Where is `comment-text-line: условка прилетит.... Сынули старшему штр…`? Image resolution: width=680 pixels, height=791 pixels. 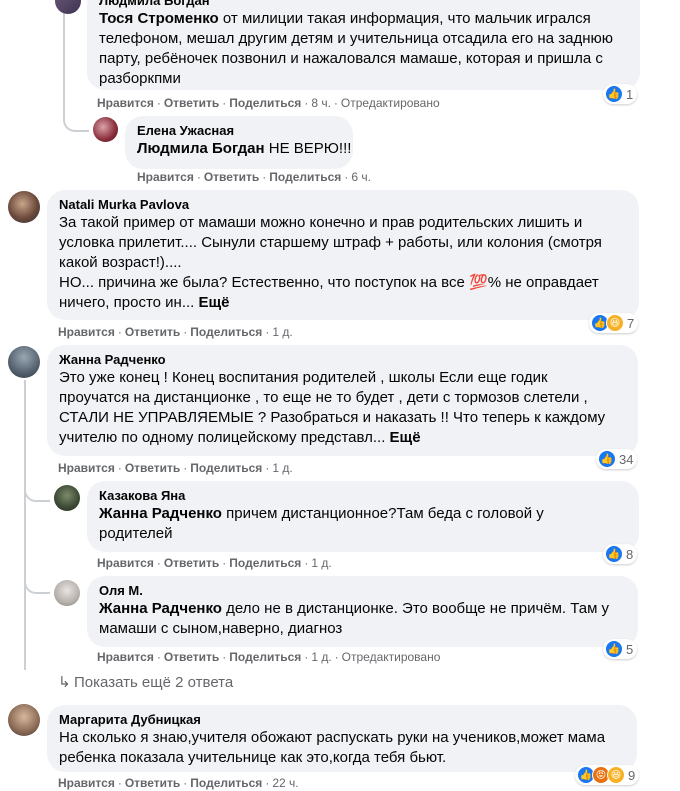 comment-text-line: условка прилетит.... Сынули старшему штр… is located at coordinates (330, 242).